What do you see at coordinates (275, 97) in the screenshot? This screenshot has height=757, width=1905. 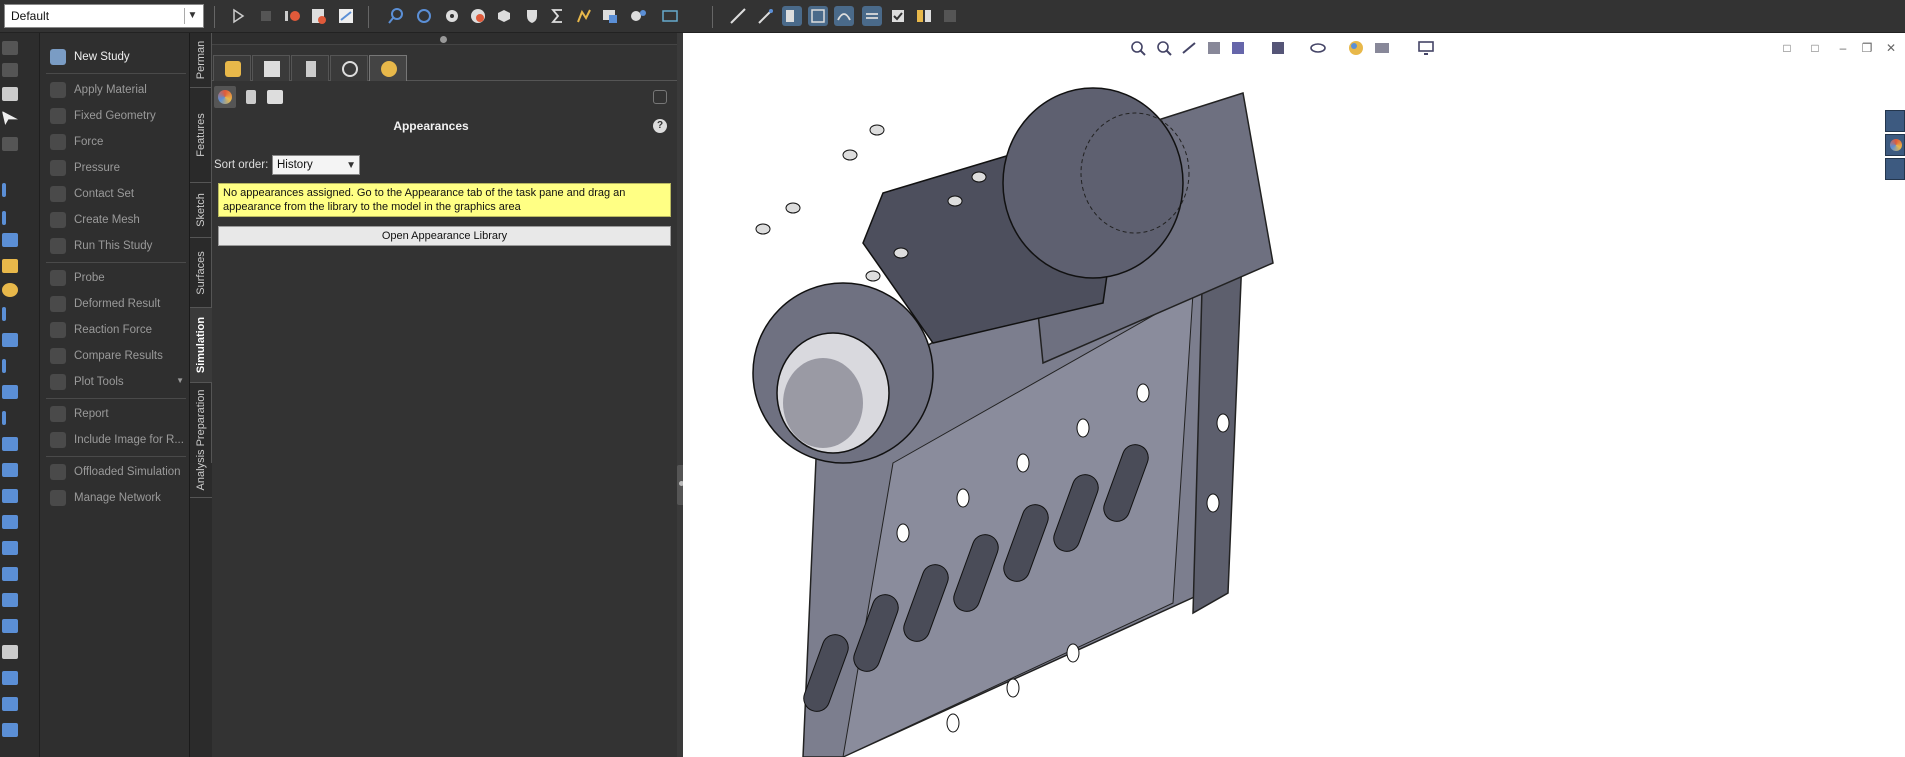 I see `scene-subtab-icon` at bounding box center [275, 97].